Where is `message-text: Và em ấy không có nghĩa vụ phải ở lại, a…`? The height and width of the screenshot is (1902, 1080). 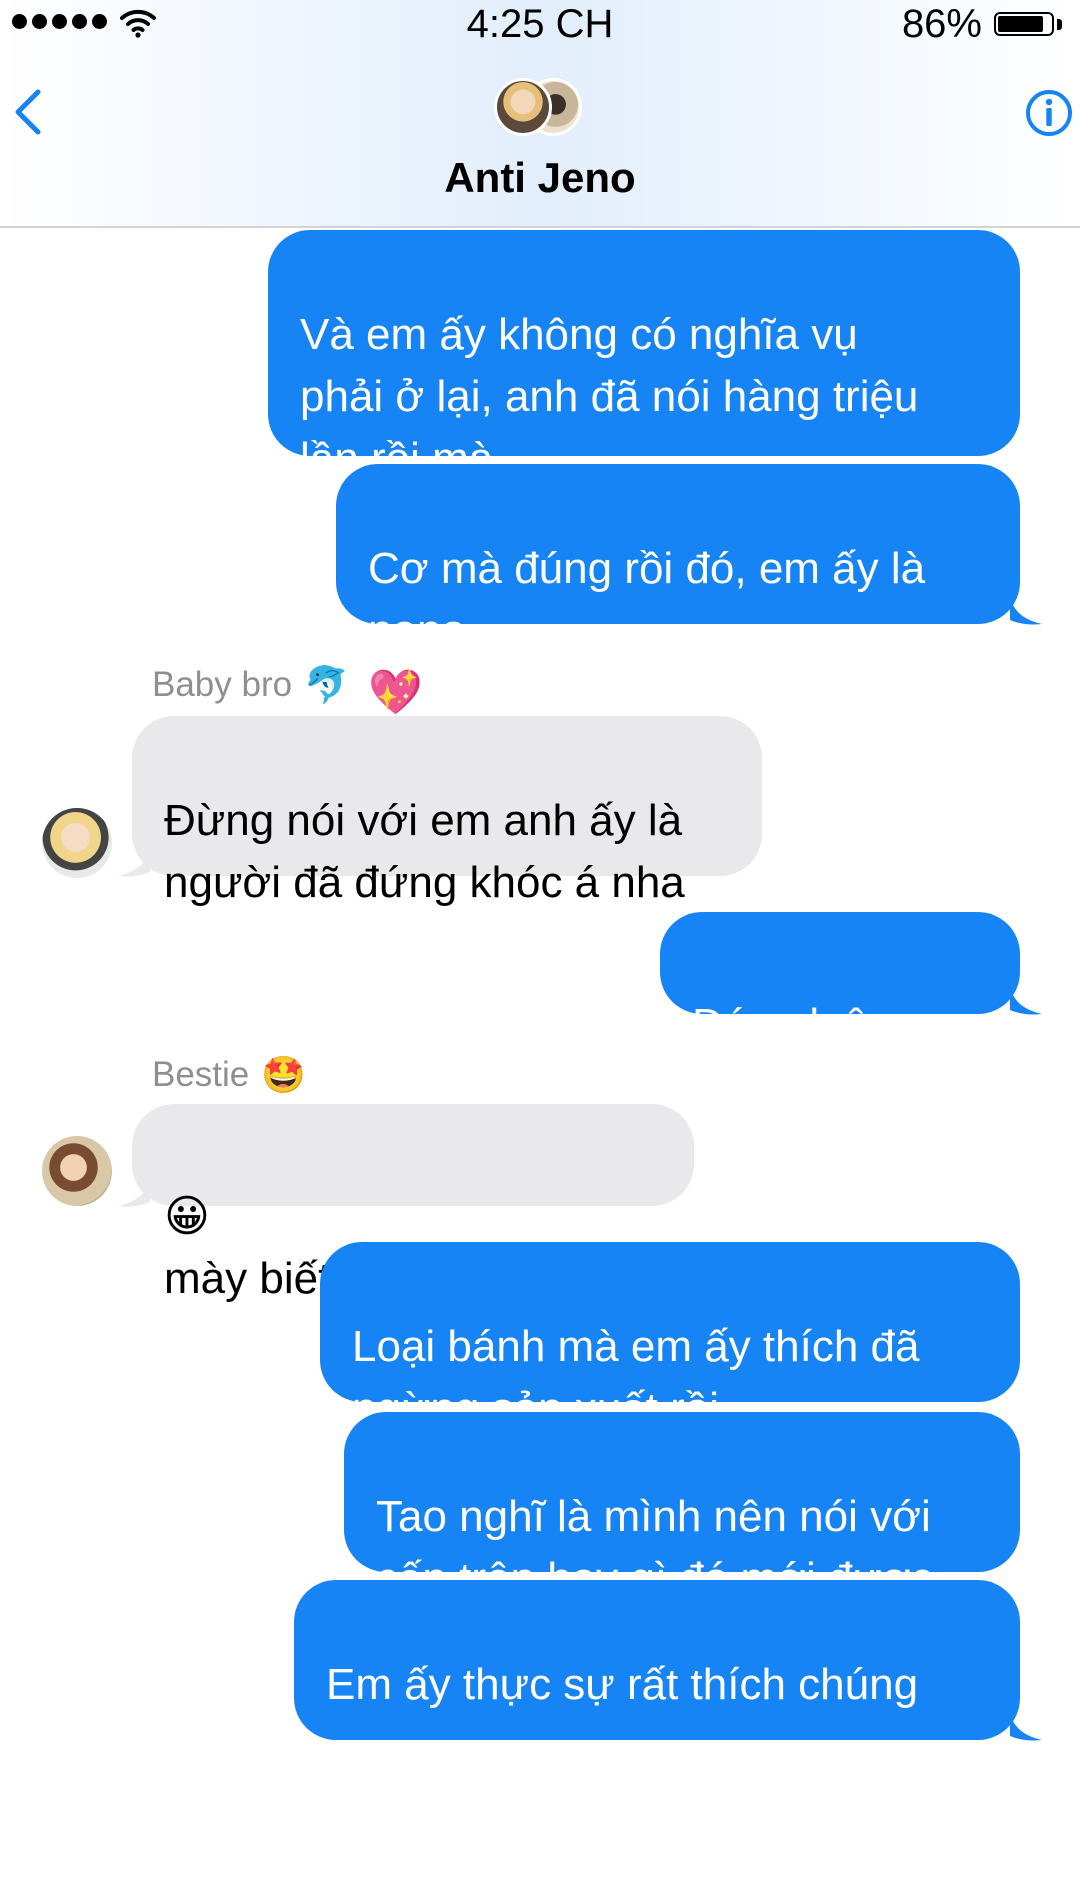 message-text: Và em ấy không có nghĩa vụ phải ở lại, a… is located at coordinates (609, 396).